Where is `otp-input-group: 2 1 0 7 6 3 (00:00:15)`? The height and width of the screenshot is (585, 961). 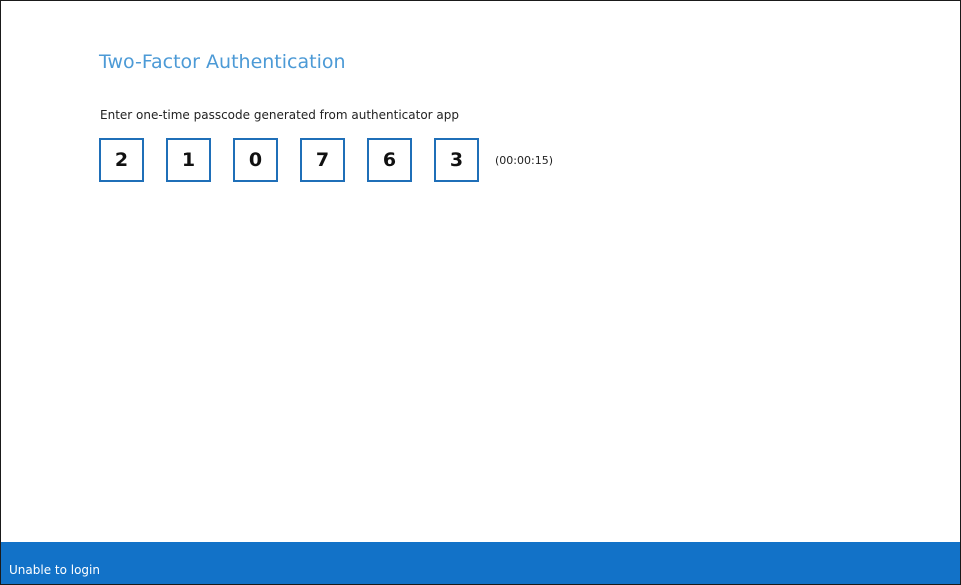
otp-input-group: 2 1 0 7 6 3 (00:00:15) is located at coordinates (326, 160).